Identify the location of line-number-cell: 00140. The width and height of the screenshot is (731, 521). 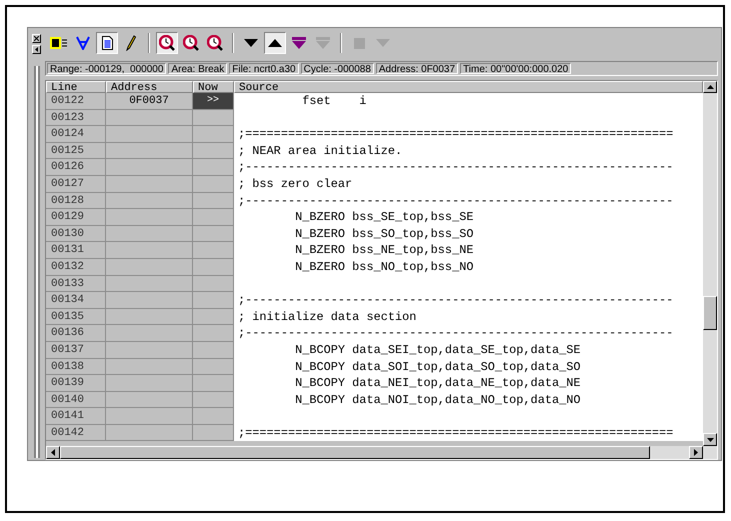
(76, 400).